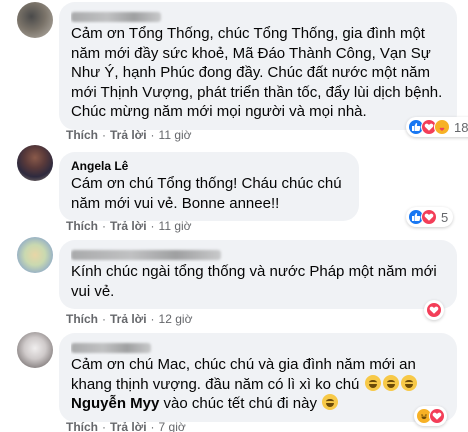 This screenshot has width=468, height=432. Describe the element at coordinates (115, 403) in the screenshot. I see `mention-link: Nguyễn Myy` at that location.